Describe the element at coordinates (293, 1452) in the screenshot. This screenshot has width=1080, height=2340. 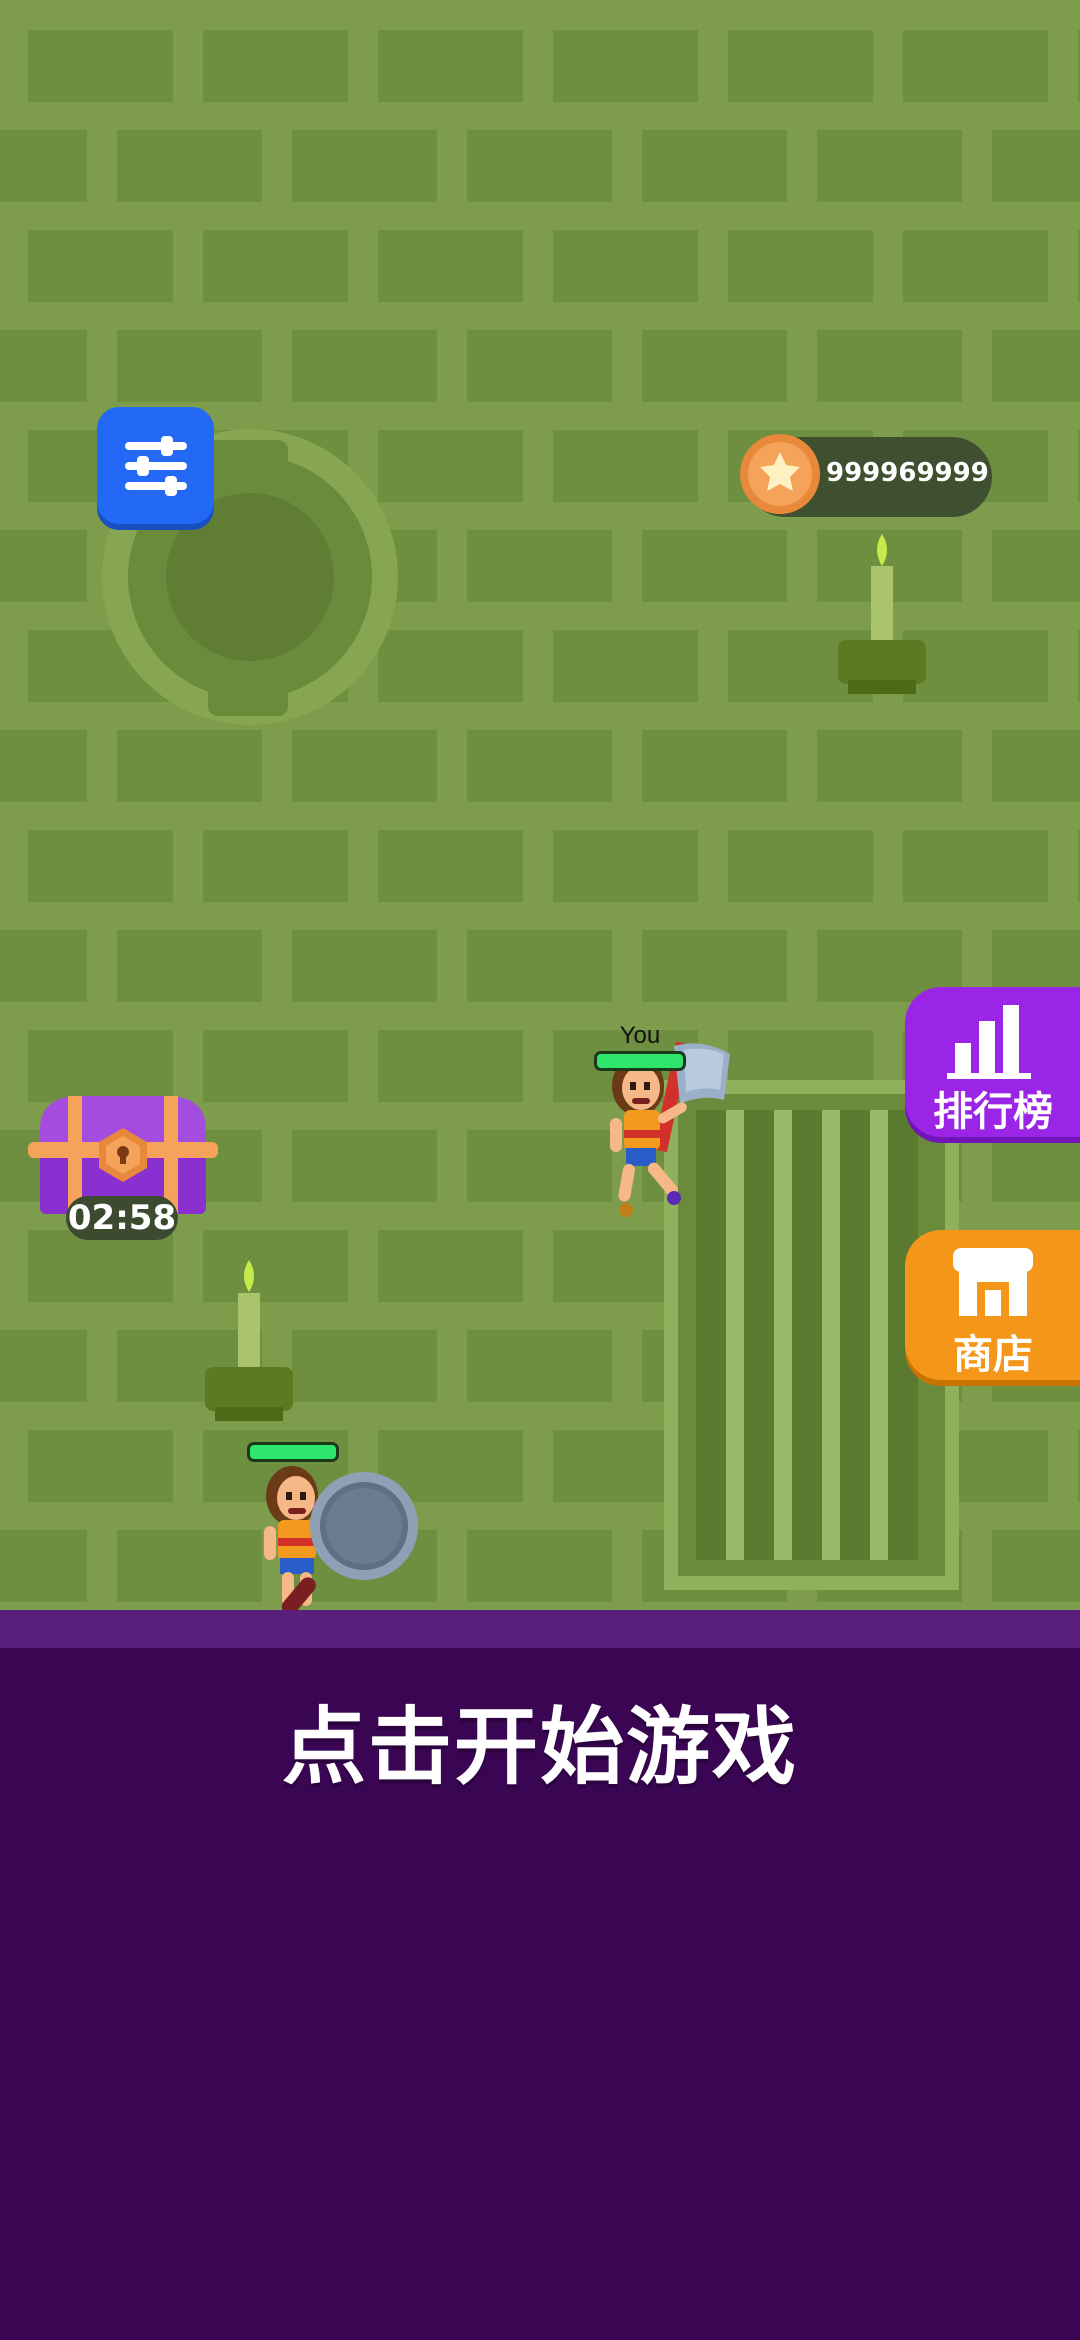
I see `enemy-health-bar` at that location.